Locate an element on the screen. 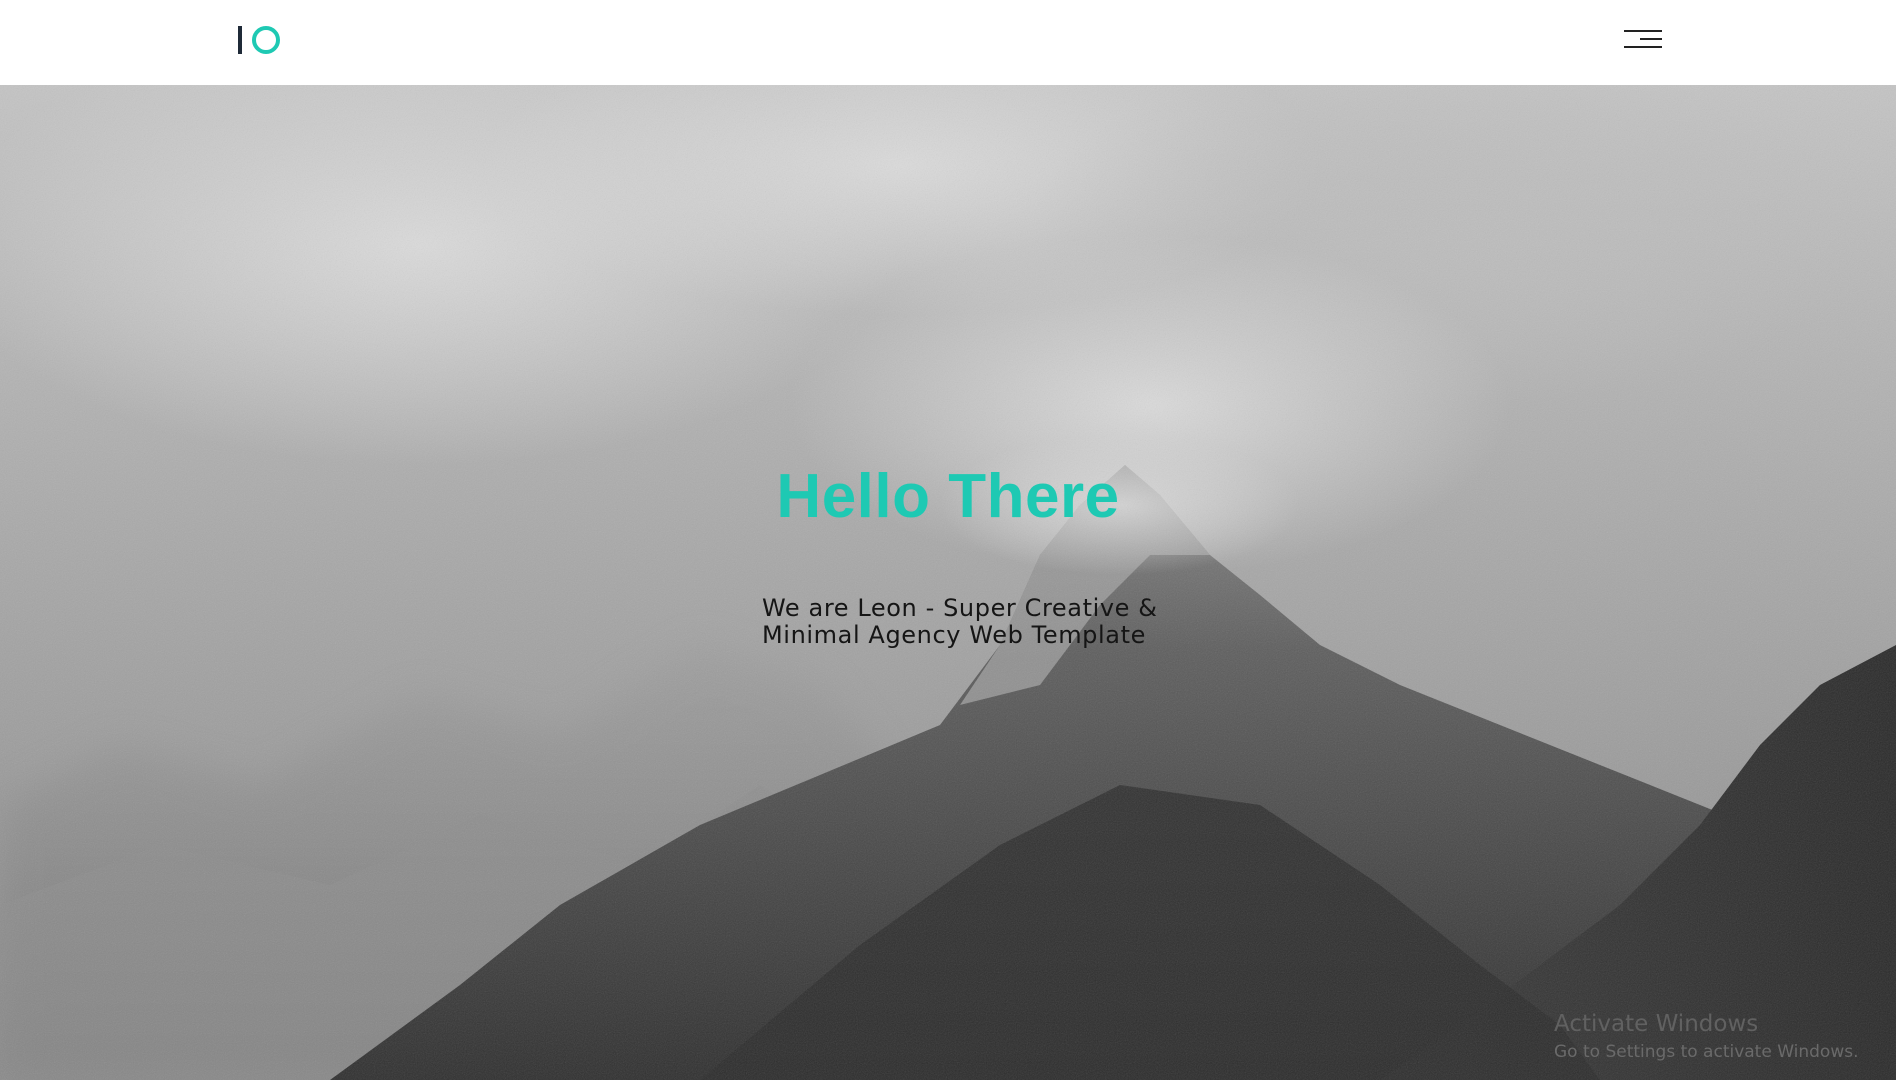 Image resolution: width=1896 pixels, height=1080 pixels. logo-bar-icon is located at coordinates (240, 40).